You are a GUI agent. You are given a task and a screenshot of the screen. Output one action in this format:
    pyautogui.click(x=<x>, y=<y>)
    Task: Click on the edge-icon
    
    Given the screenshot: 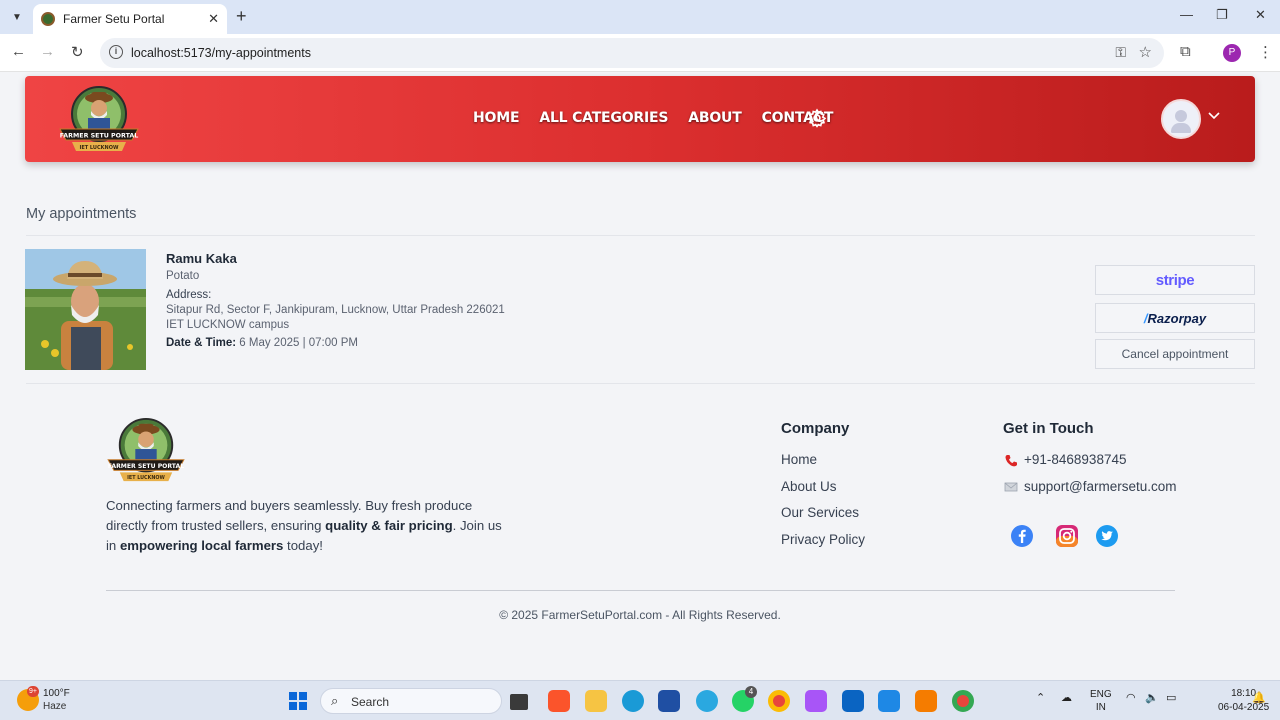 What is the action you would take?
    pyautogui.click(x=633, y=701)
    